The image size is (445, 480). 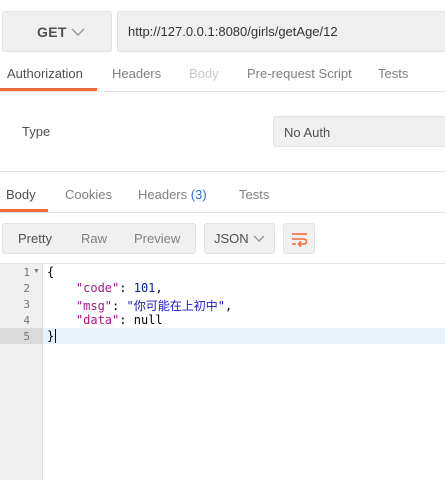 I want to click on tab-body: Body, so click(x=204, y=73).